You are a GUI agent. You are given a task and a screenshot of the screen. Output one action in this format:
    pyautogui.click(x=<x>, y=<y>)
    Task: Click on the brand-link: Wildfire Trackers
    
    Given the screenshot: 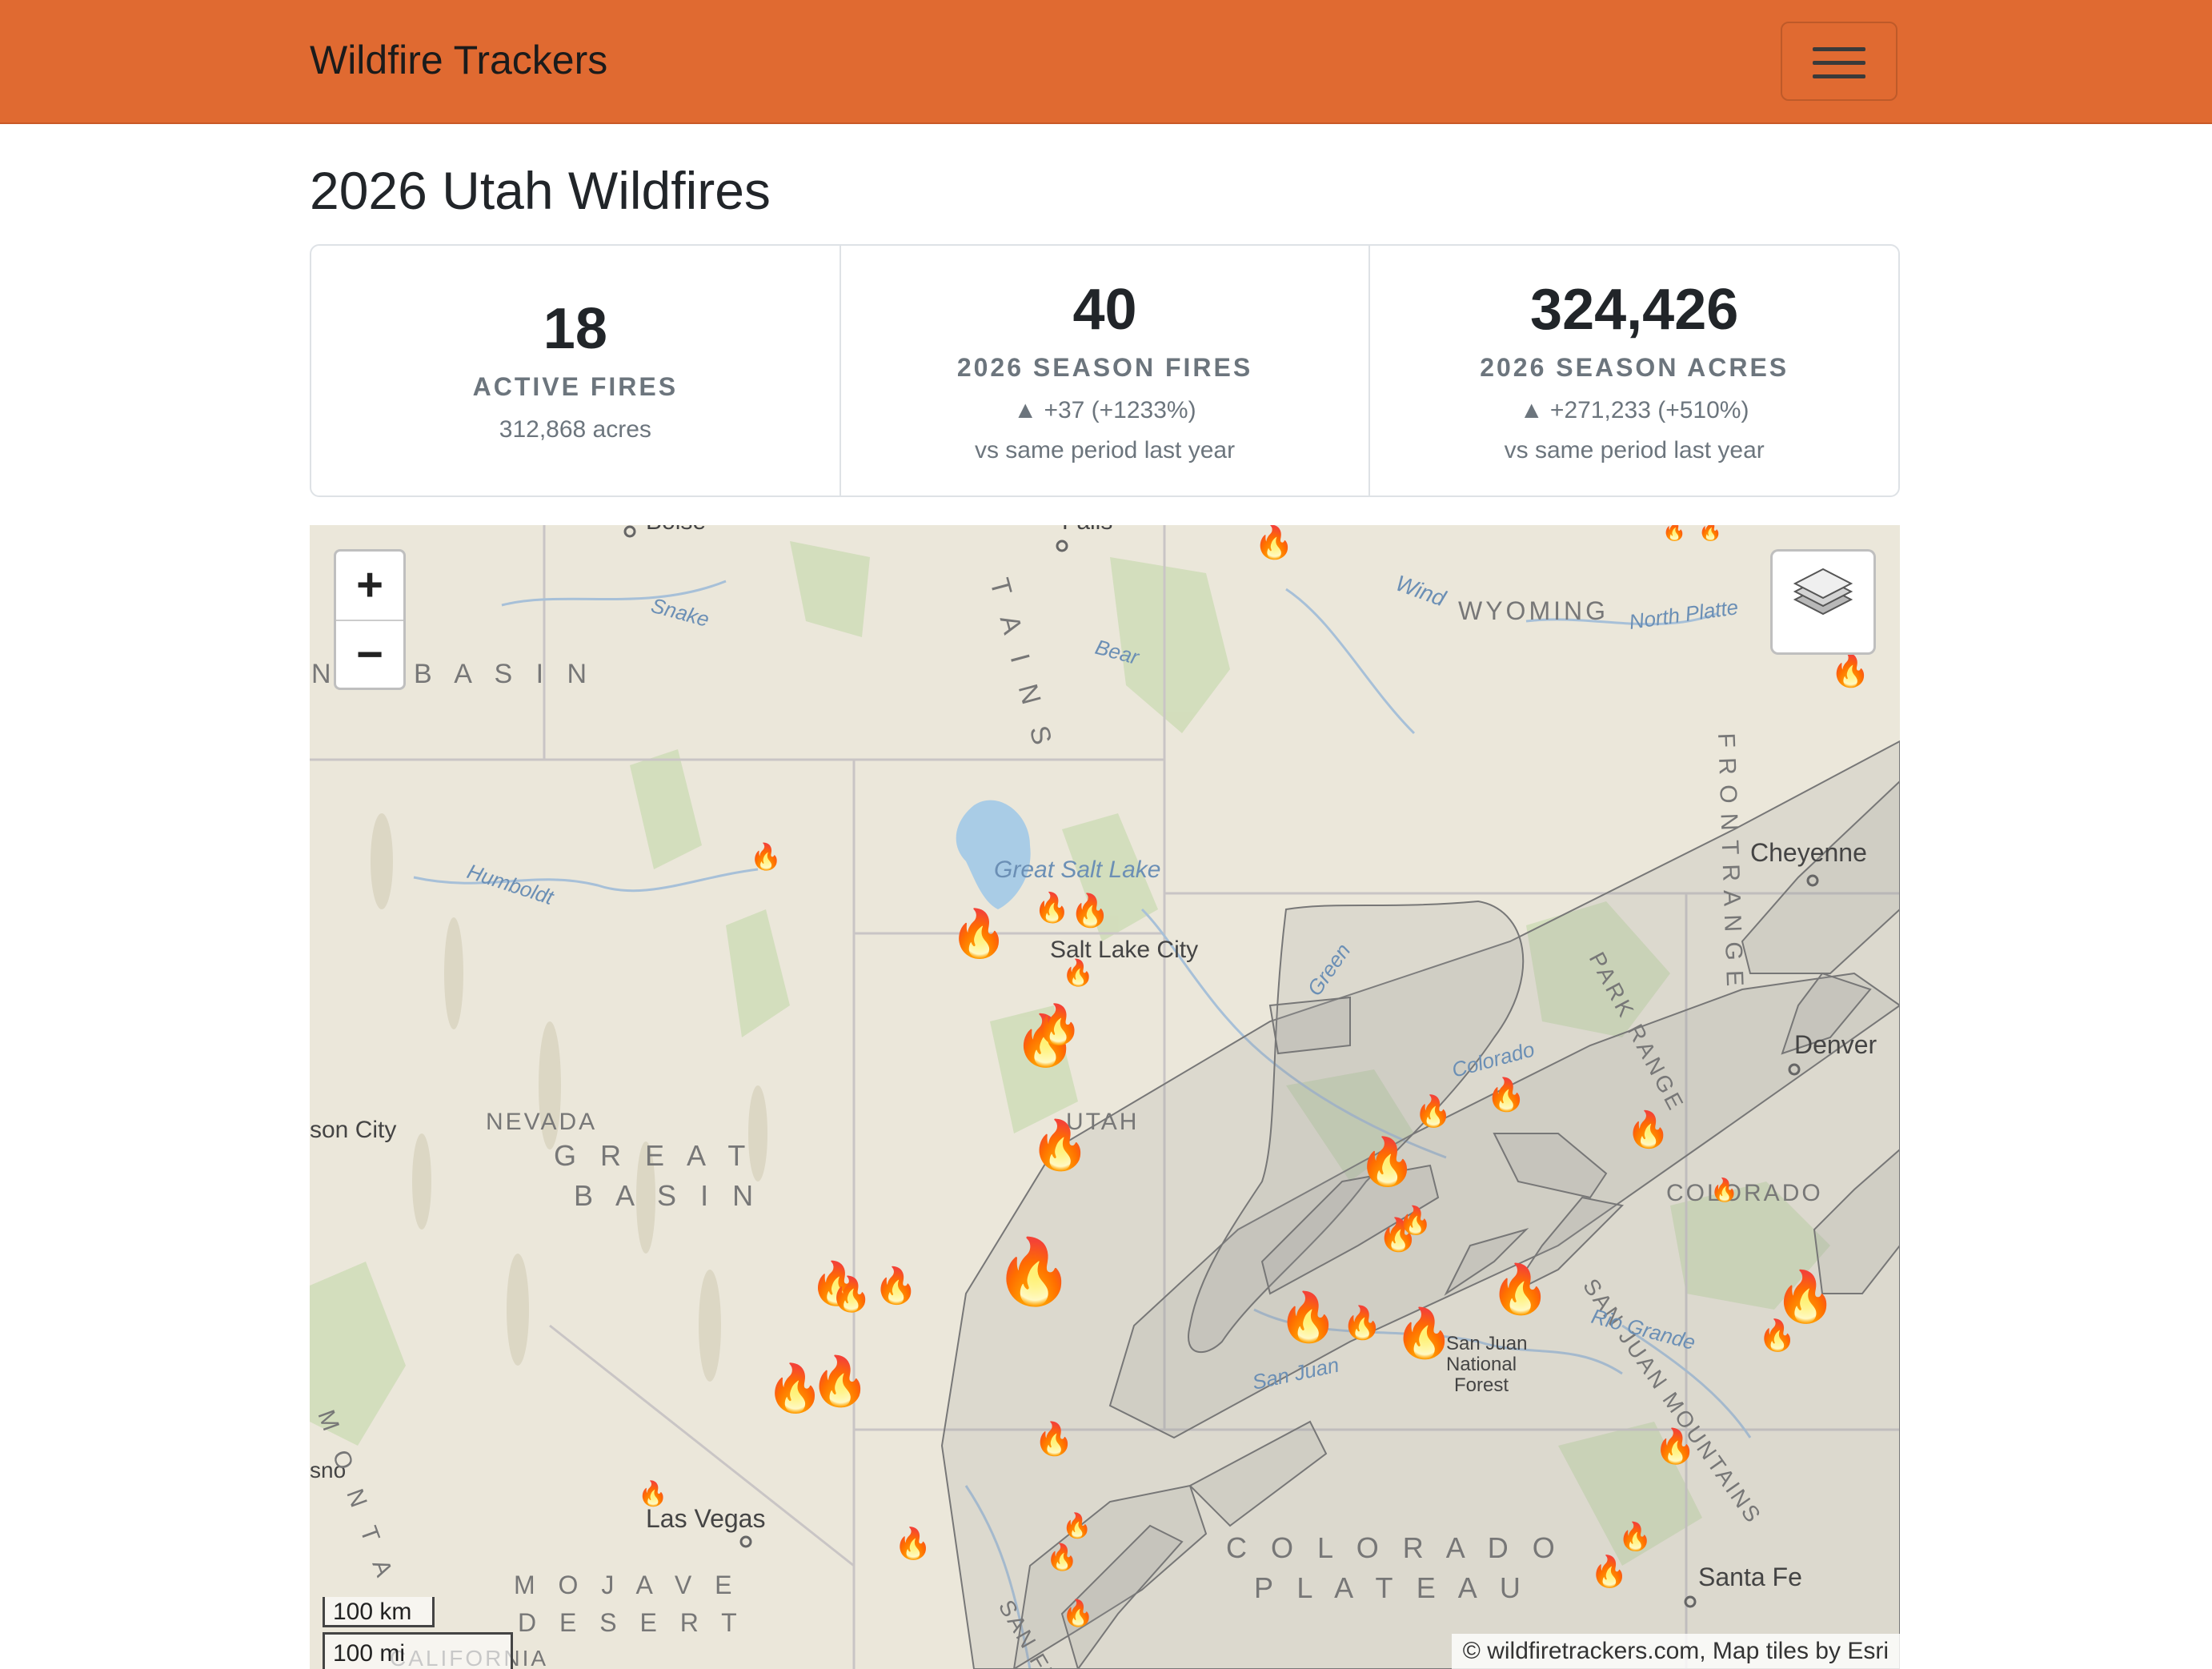 What is the action you would take?
    pyautogui.click(x=458, y=60)
    